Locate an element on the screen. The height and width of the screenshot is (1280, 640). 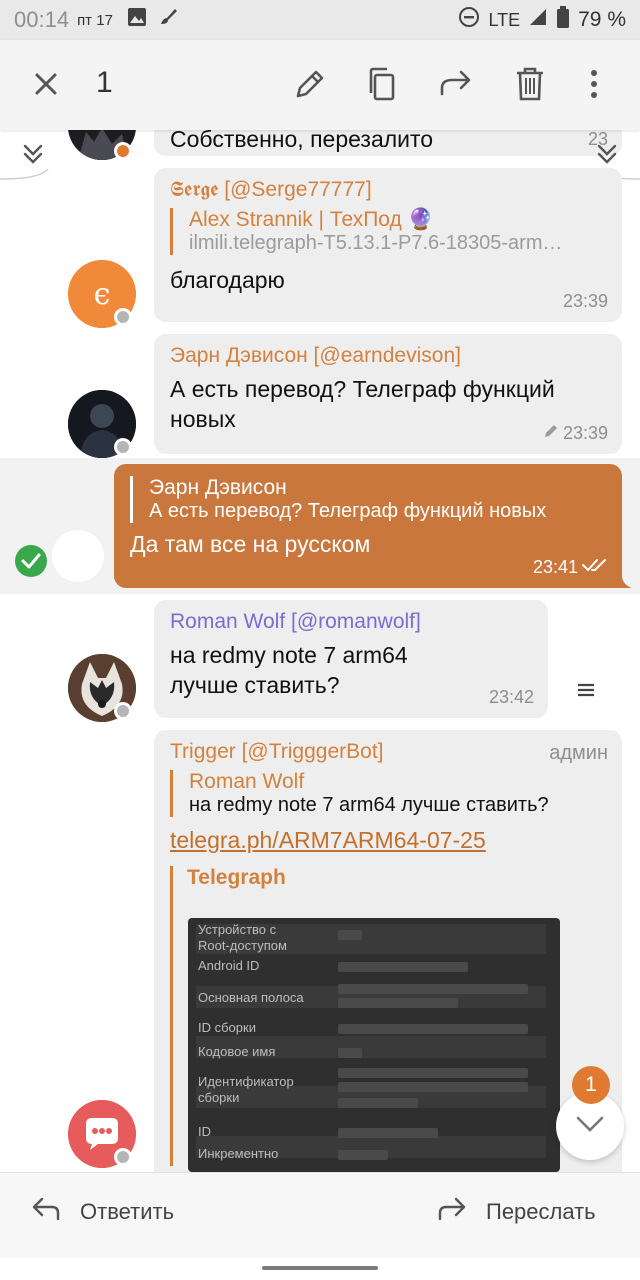
status-date: пт 17 is located at coordinates (95, 20).